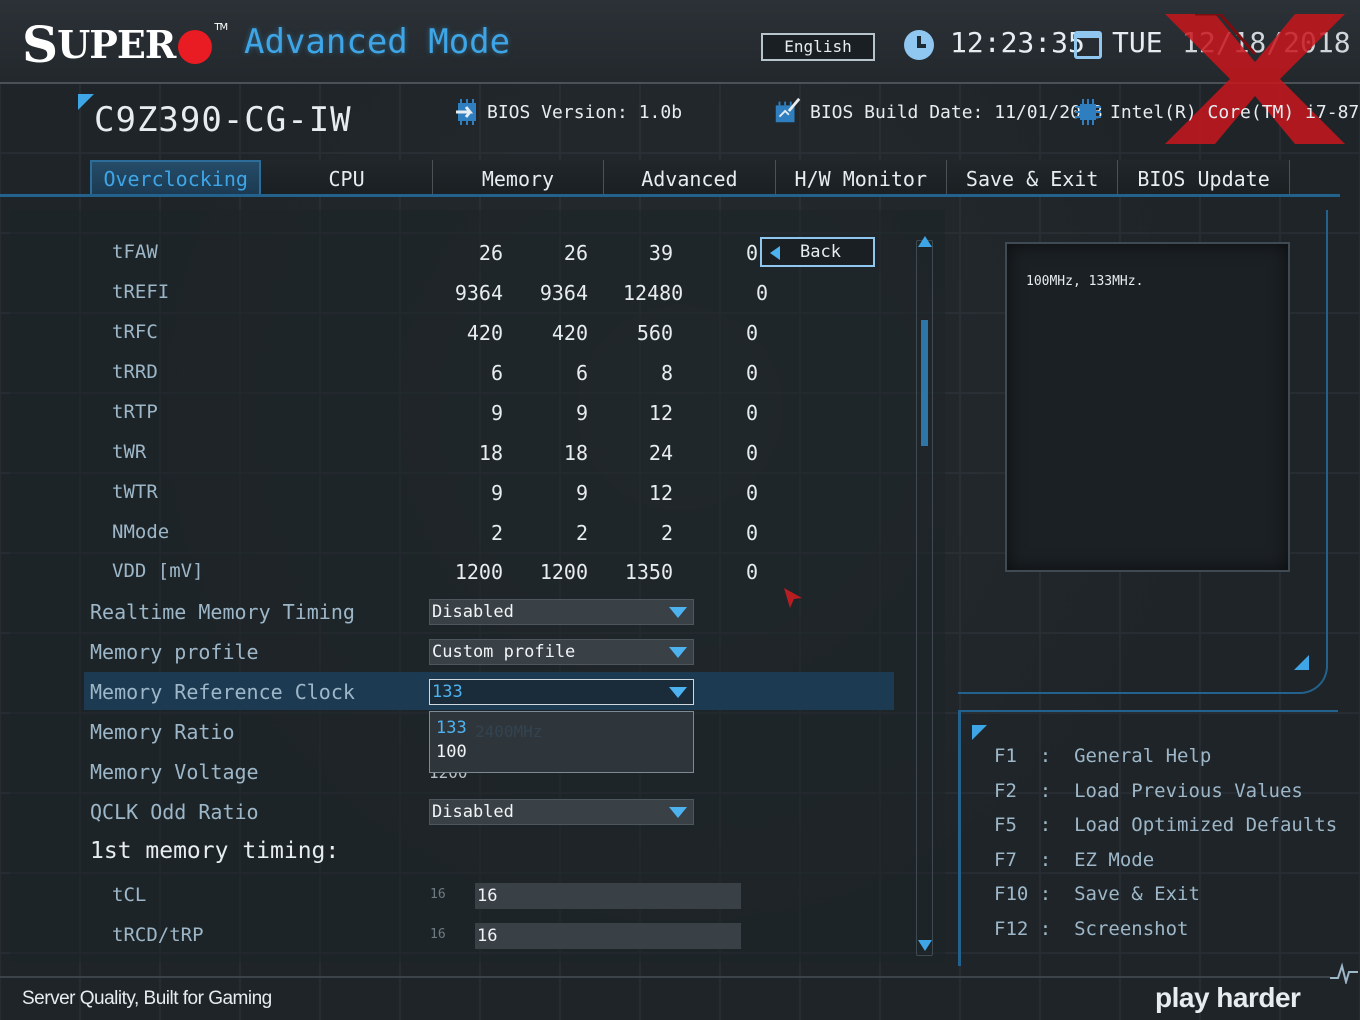 The width and height of the screenshot is (1360, 1020). What do you see at coordinates (438, 894) in the screenshot?
I see `tcl-default: 16` at bounding box center [438, 894].